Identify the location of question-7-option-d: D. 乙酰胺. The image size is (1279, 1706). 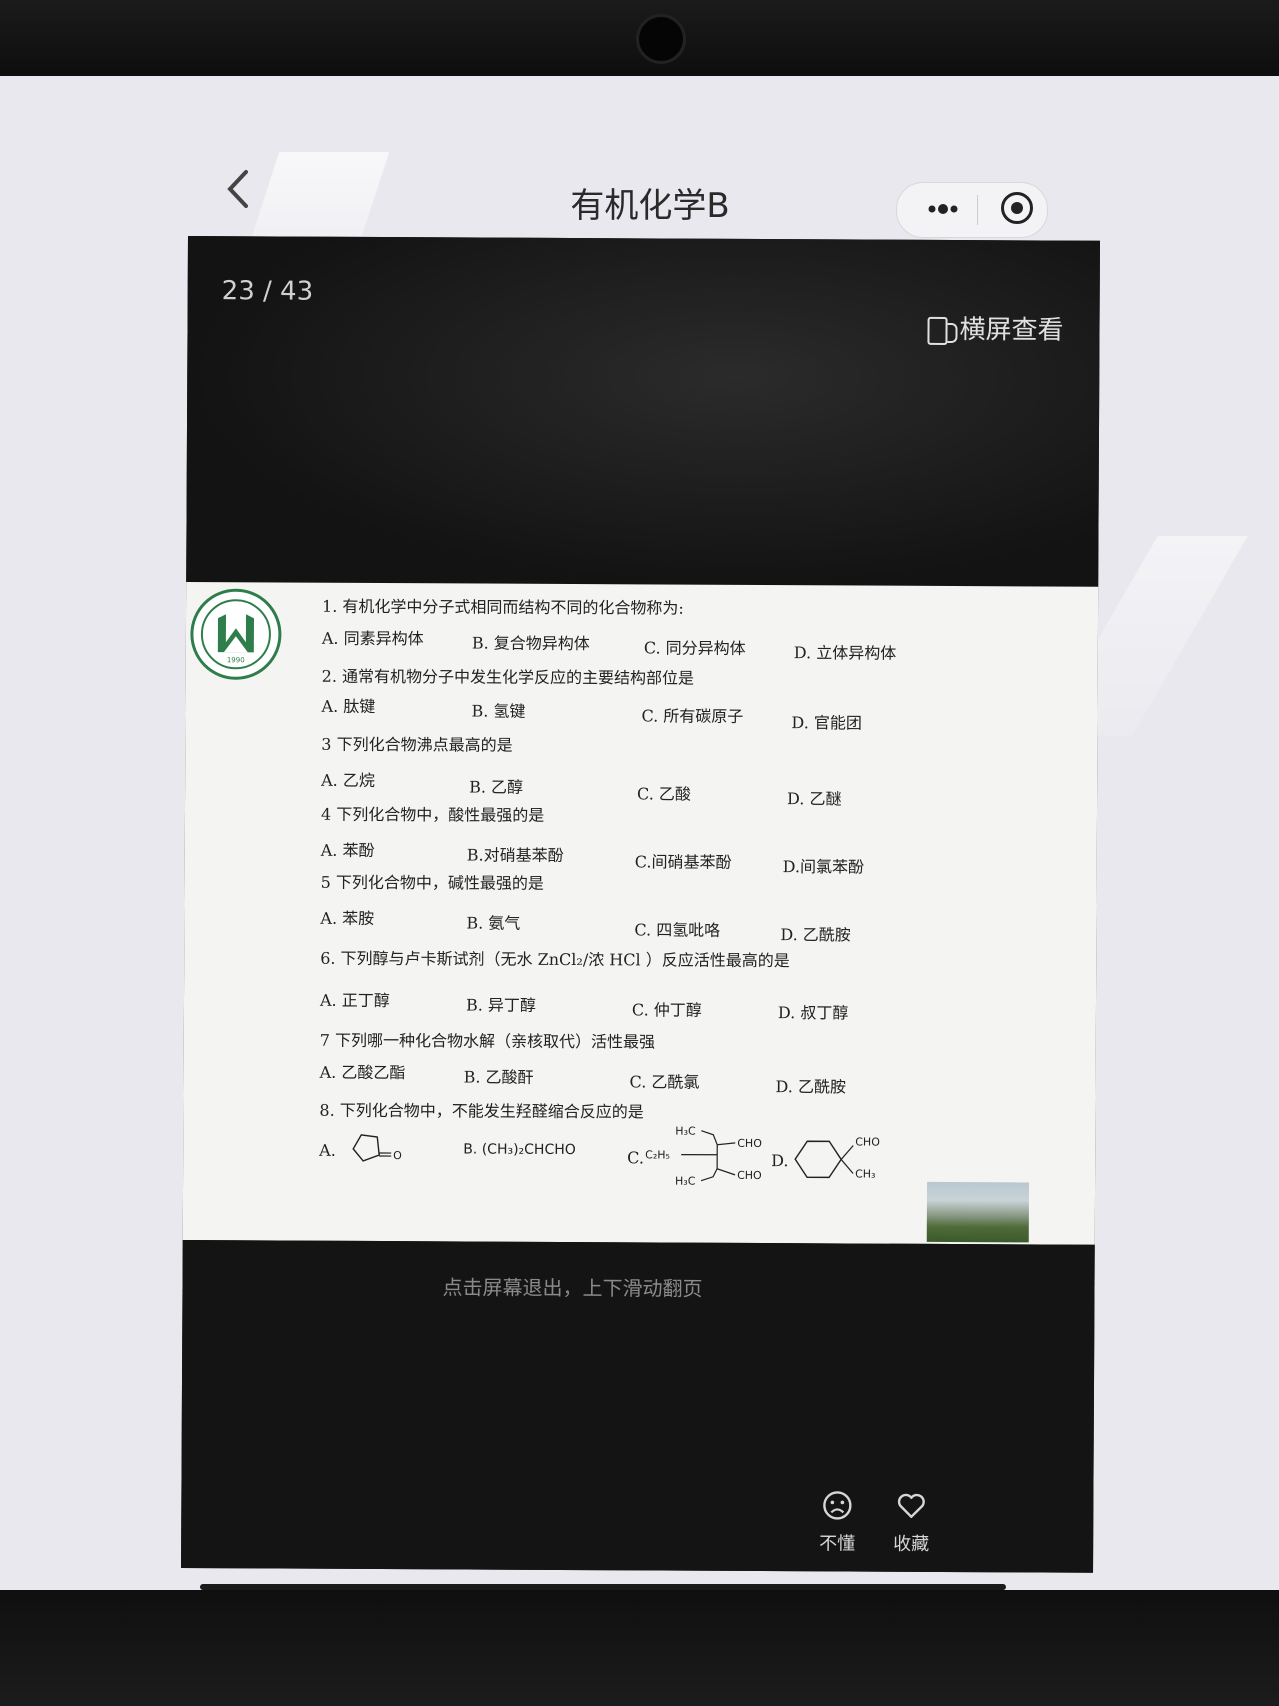
(811, 1087).